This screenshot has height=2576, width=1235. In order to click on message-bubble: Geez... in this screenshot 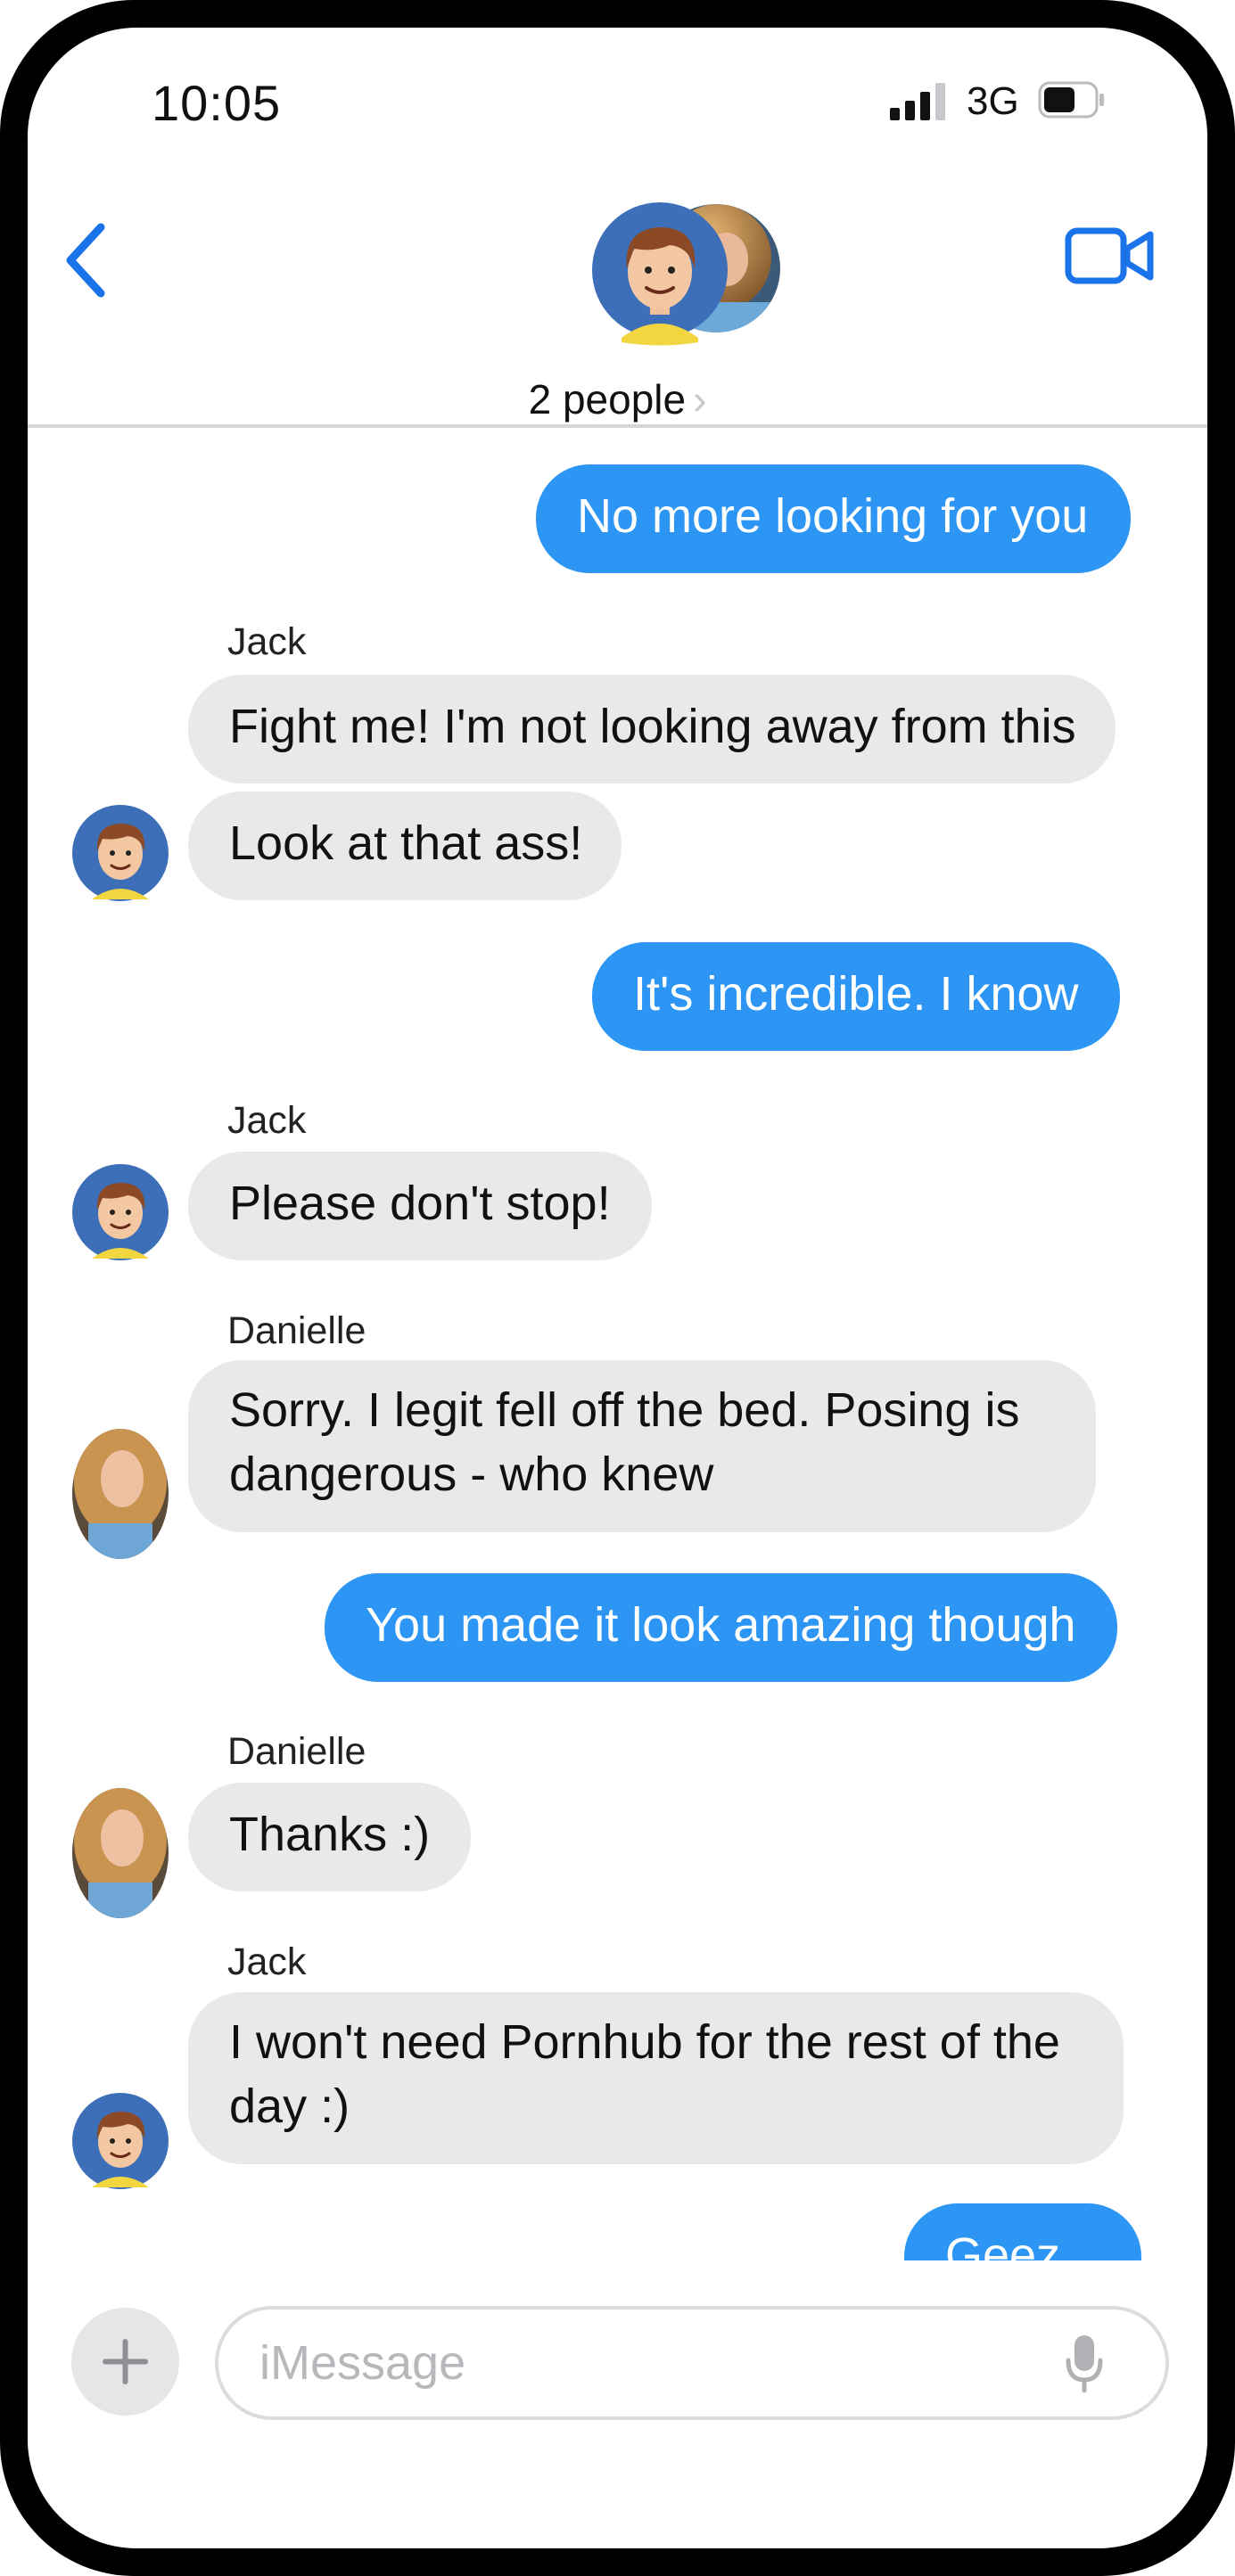, I will do `click(1023, 2242)`.